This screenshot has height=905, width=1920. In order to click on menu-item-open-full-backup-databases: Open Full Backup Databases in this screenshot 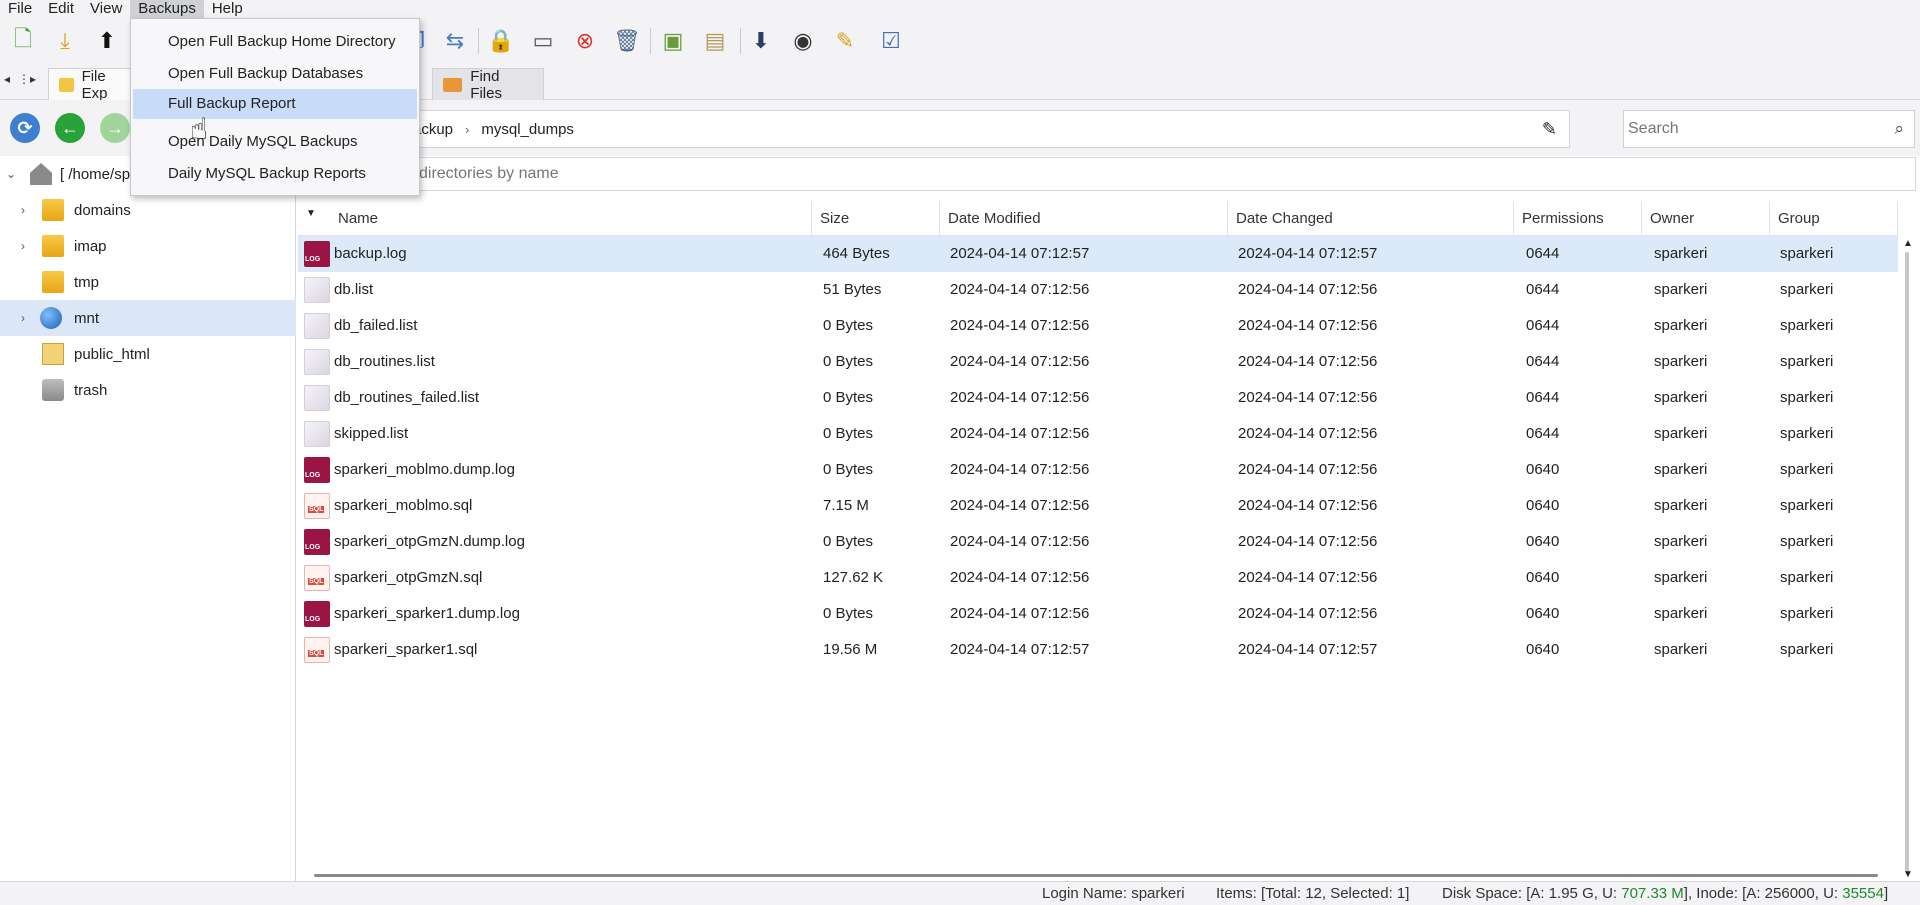, I will do `click(275, 74)`.